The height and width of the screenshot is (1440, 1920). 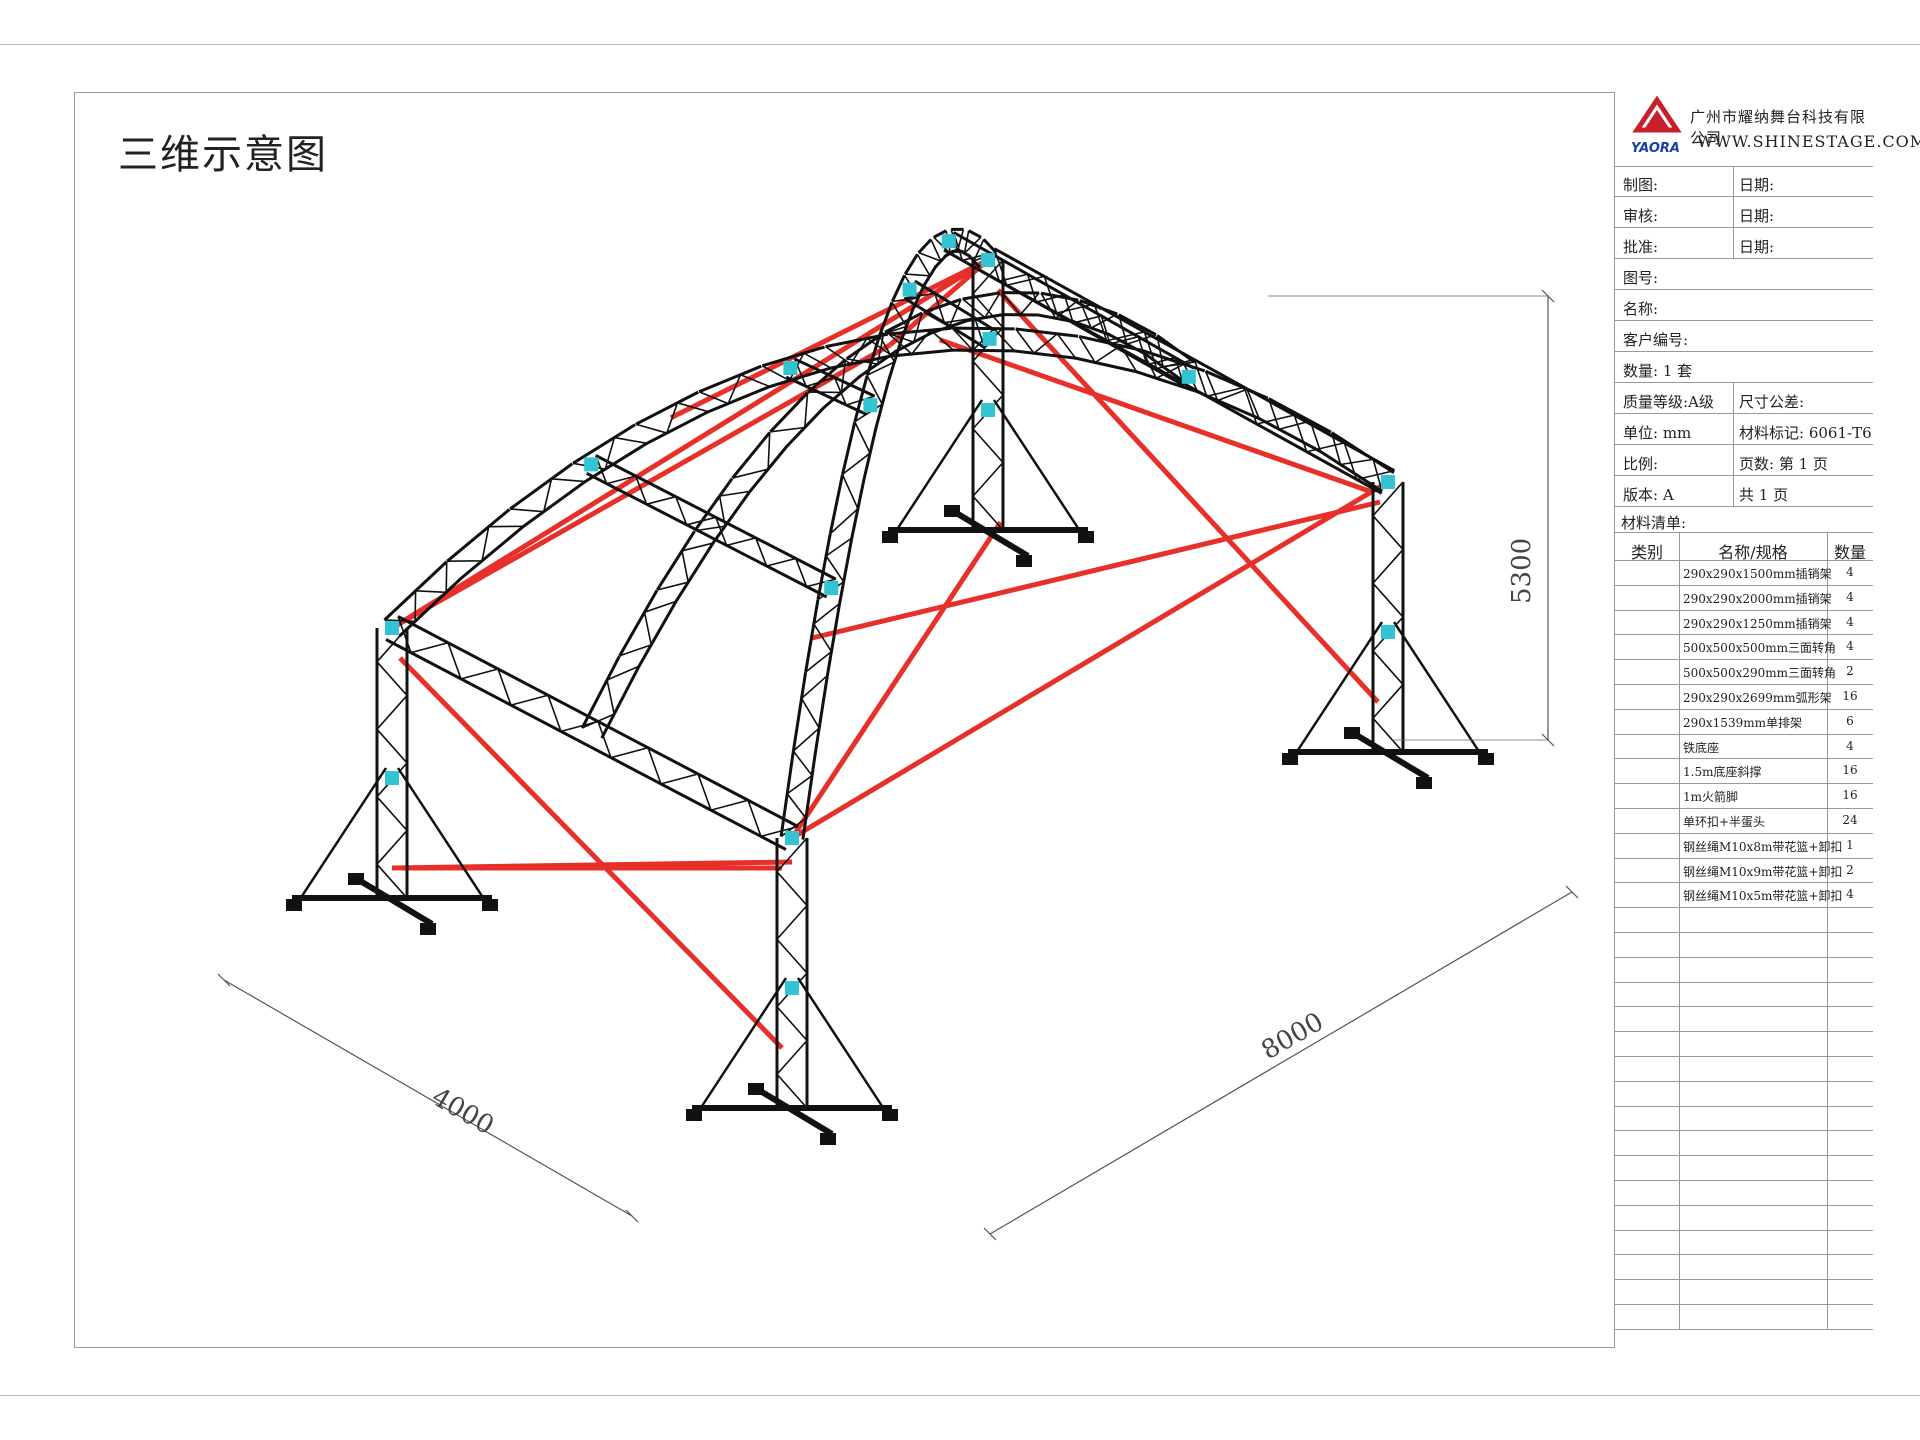 I want to click on bom-row: 铁底座 4, so click(x=1744, y=747).